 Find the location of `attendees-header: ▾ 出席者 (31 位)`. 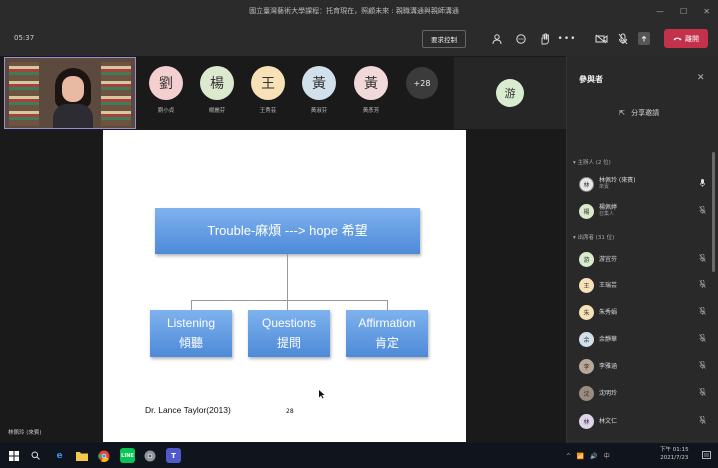

attendees-header: ▾ 出席者 (31 位) is located at coordinates (593, 237).